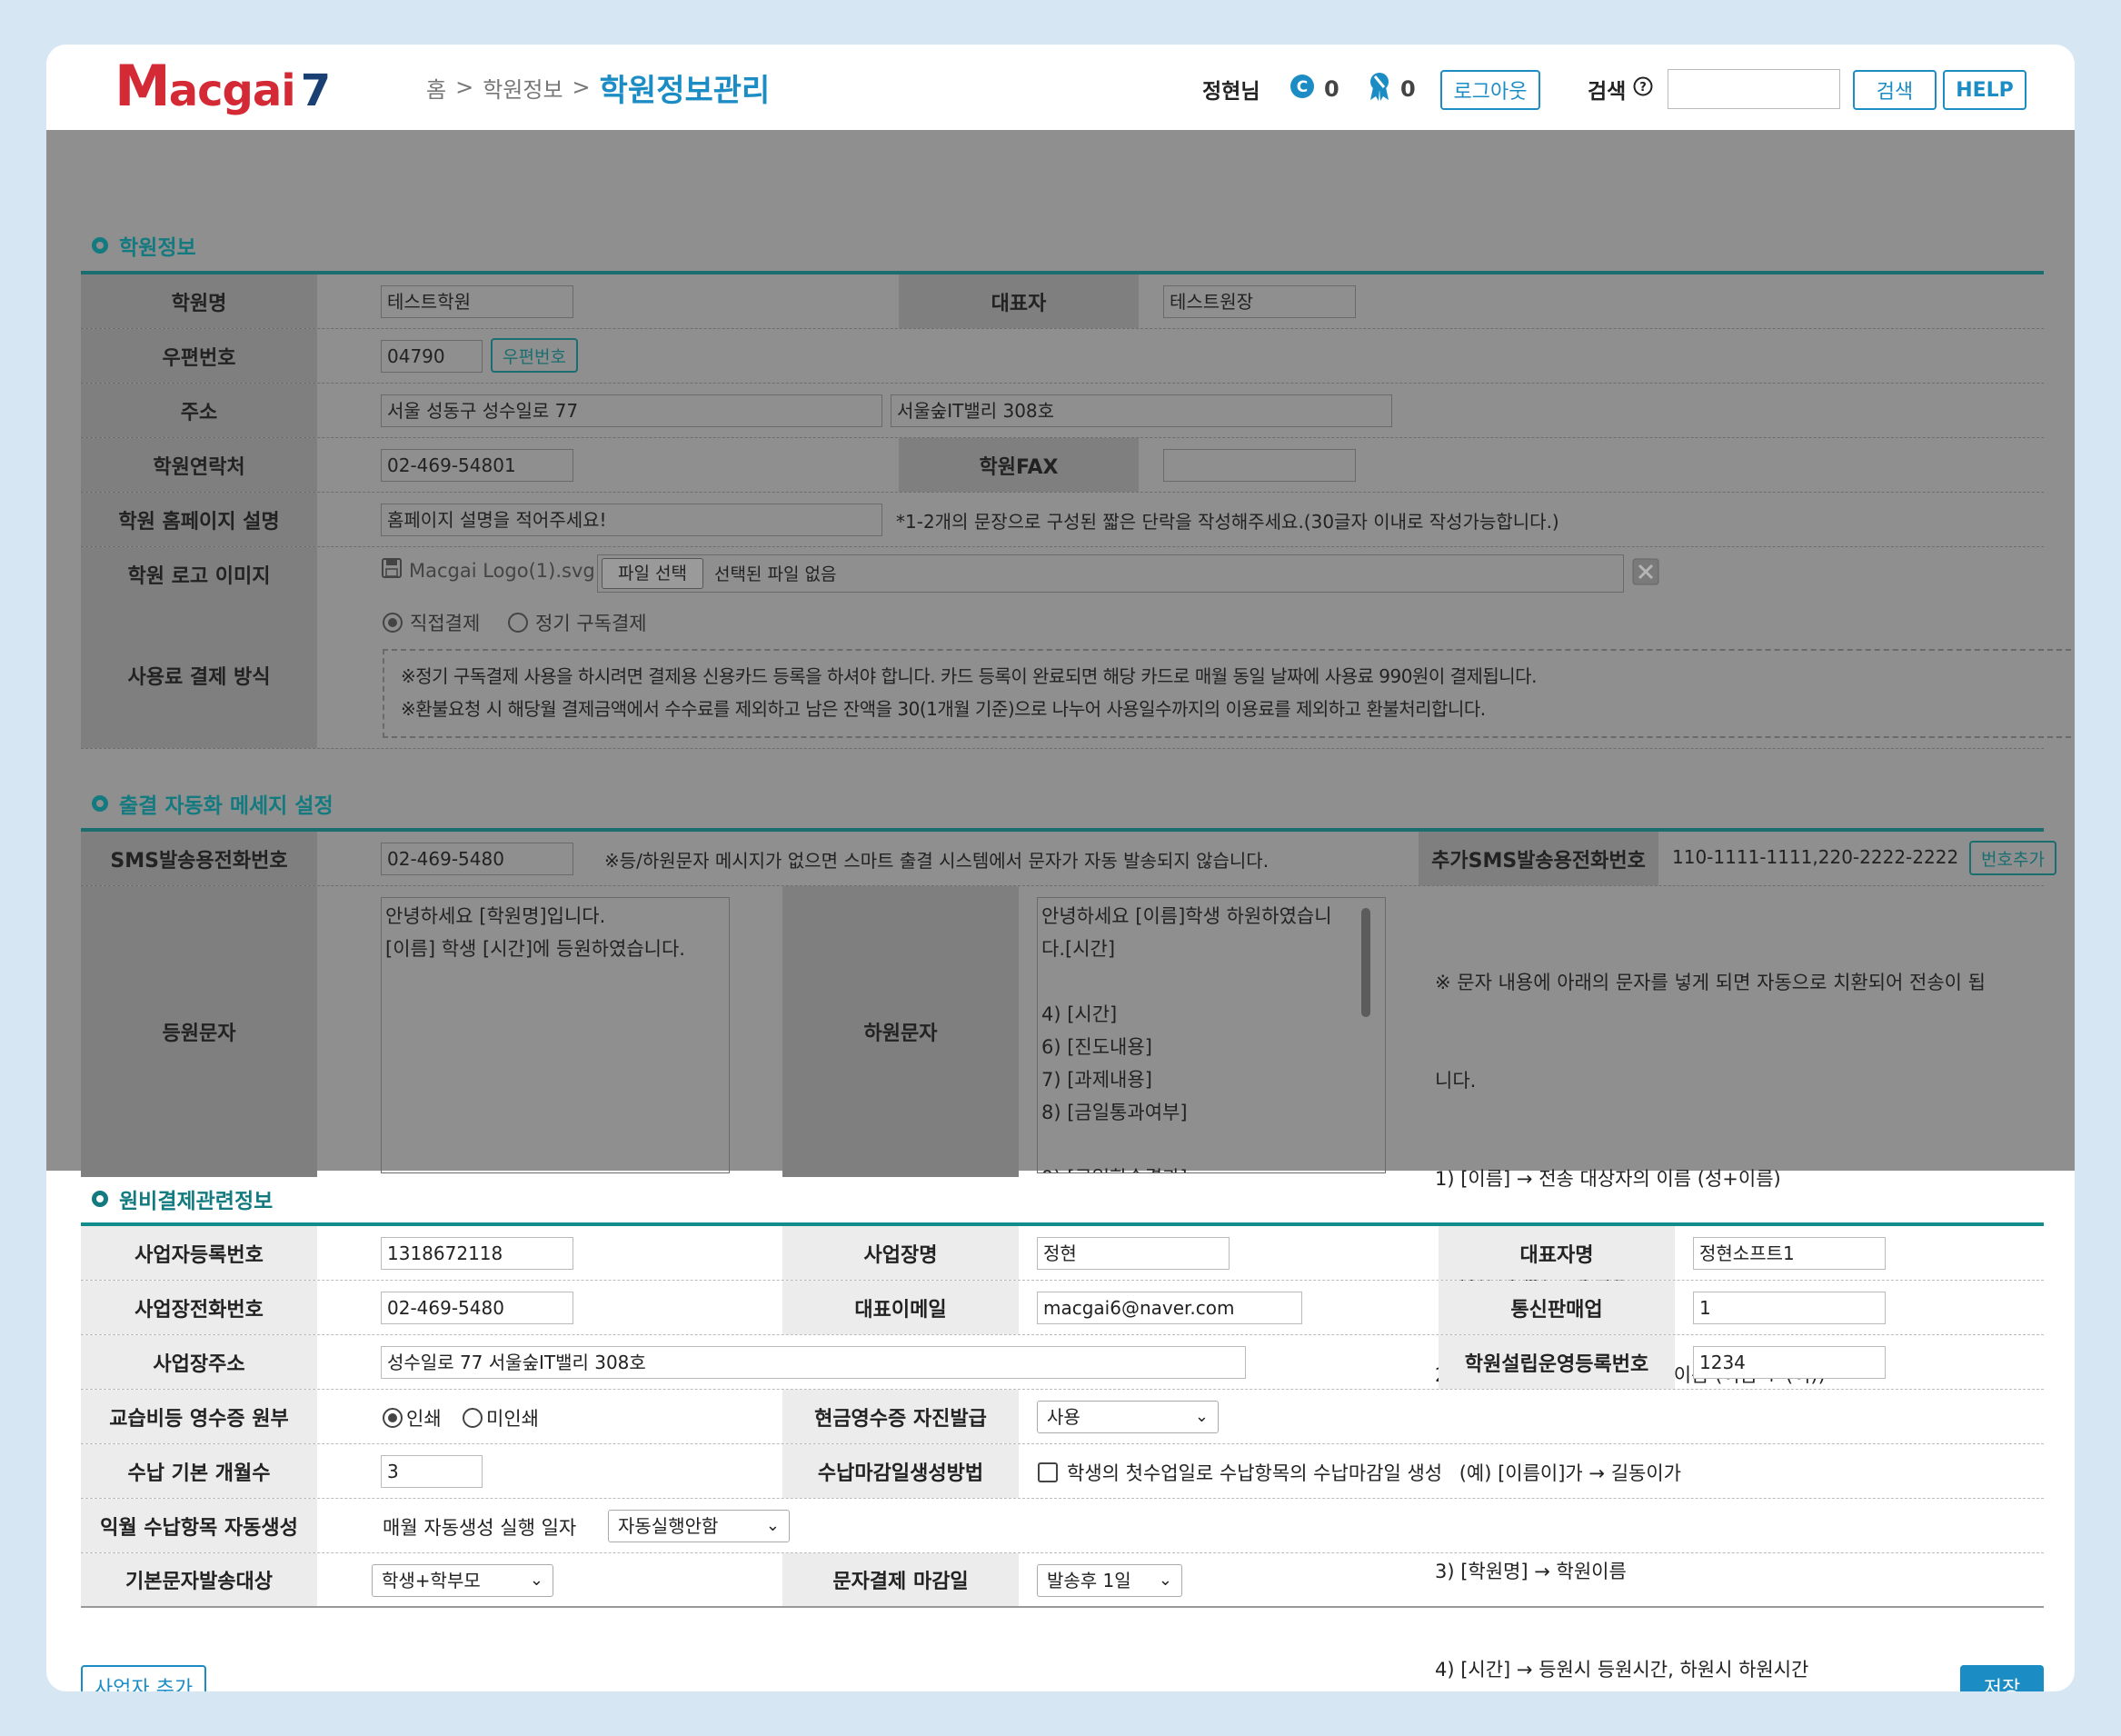 The width and height of the screenshot is (2121, 1736). Describe the element at coordinates (1201, 1416) in the screenshot. I see `chevron-down-icon: ⌄` at that location.